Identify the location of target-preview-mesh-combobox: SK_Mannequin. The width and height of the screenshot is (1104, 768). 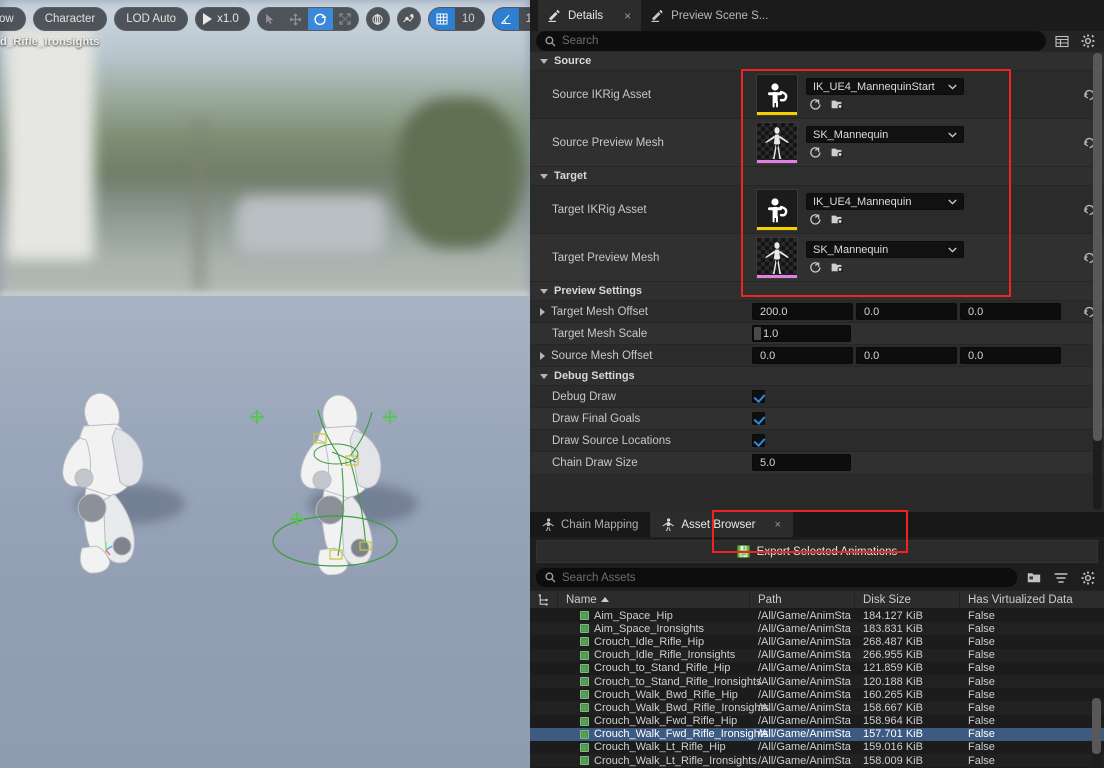
(885, 249).